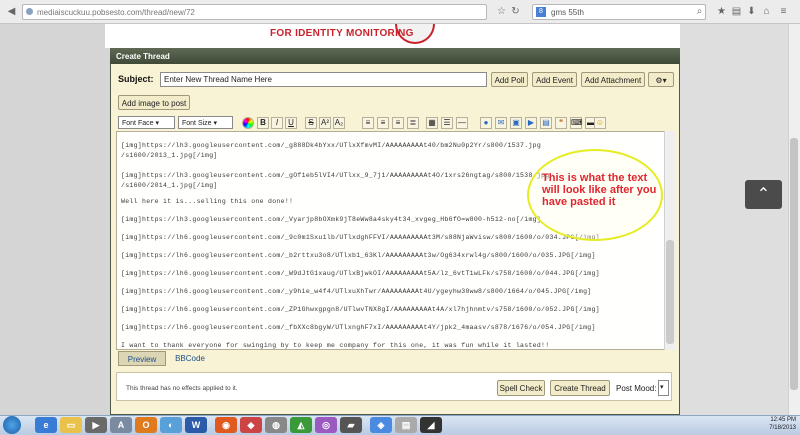  I want to click on start-button, so click(12, 425).